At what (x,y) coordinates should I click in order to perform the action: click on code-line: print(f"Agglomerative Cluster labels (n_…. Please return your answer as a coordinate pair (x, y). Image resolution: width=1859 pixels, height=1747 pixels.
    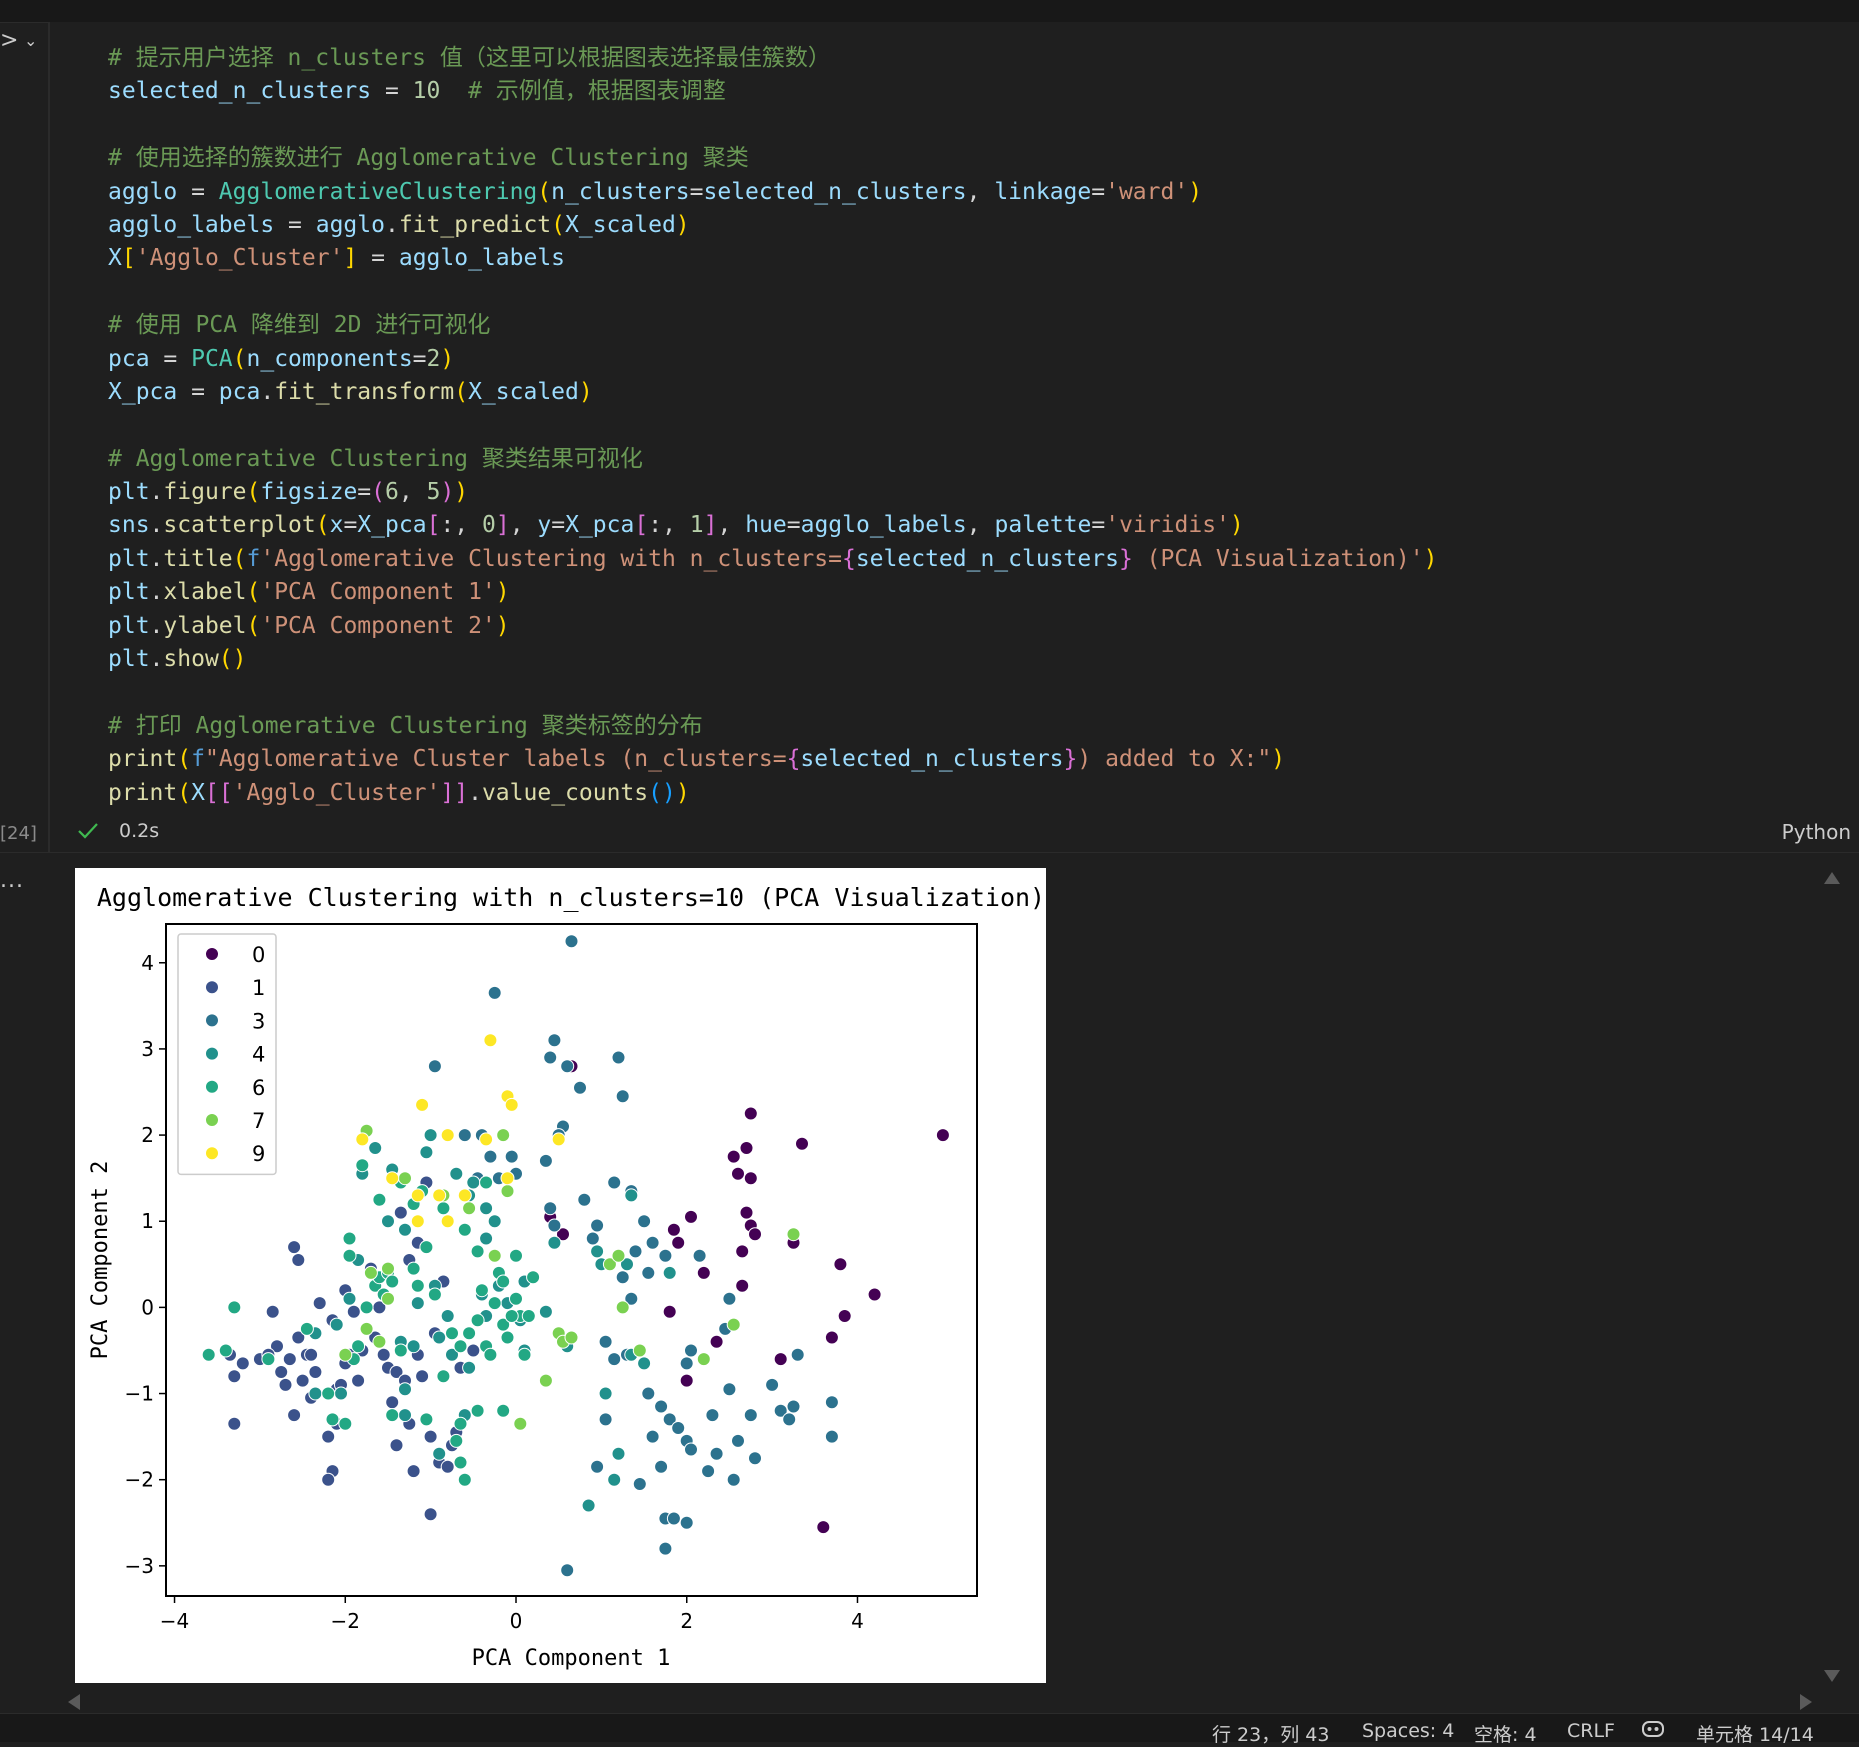
    Looking at the image, I should click on (772, 759).